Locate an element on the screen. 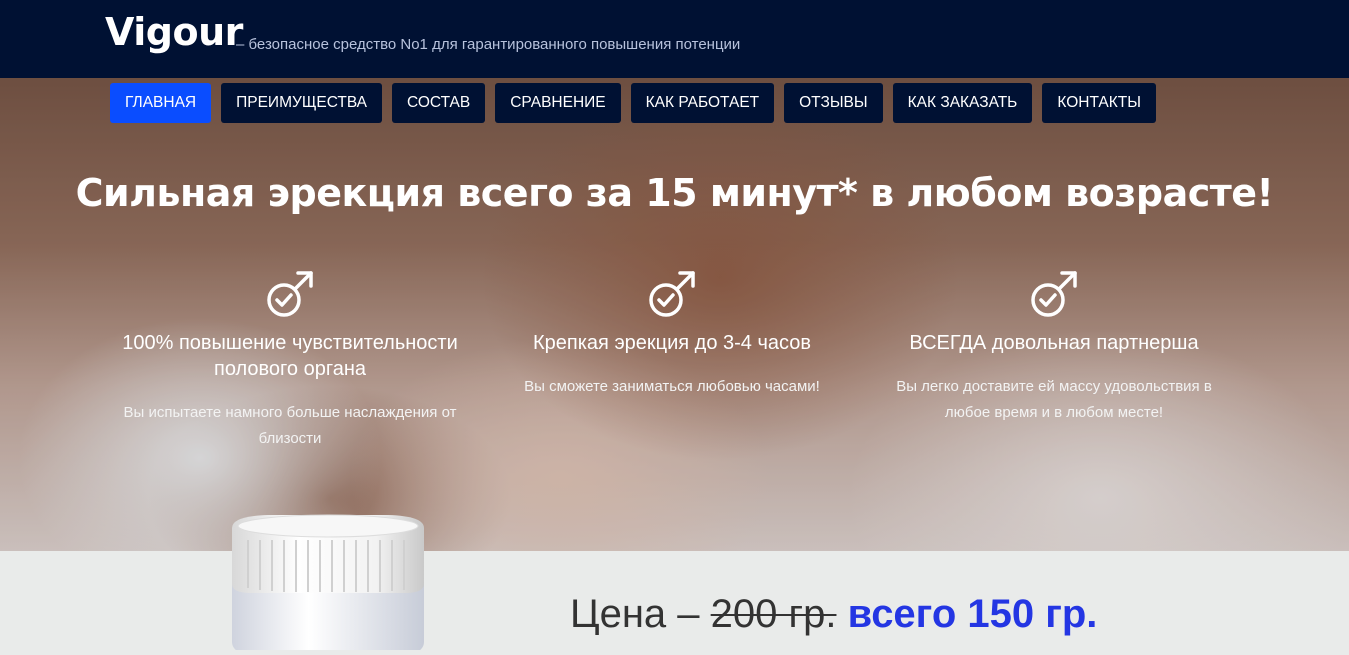 The image size is (1349, 655). feature-title: ВСЕГДА довольная партнерша is located at coordinates (1054, 343).